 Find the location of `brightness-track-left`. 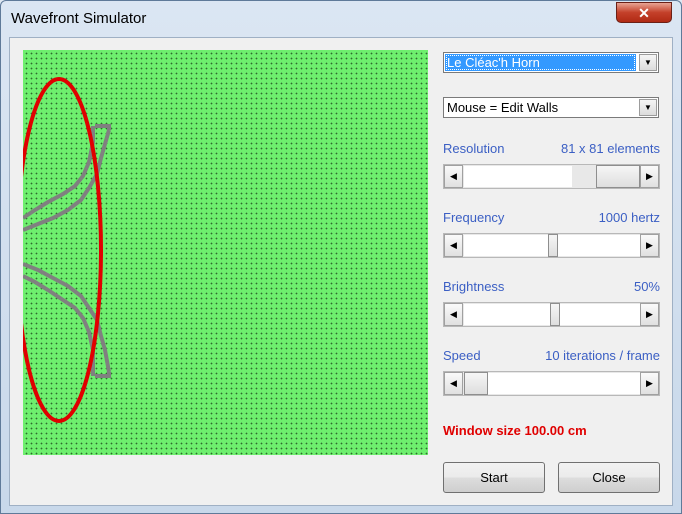

brightness-track-left is located at coordinates (507, 314).